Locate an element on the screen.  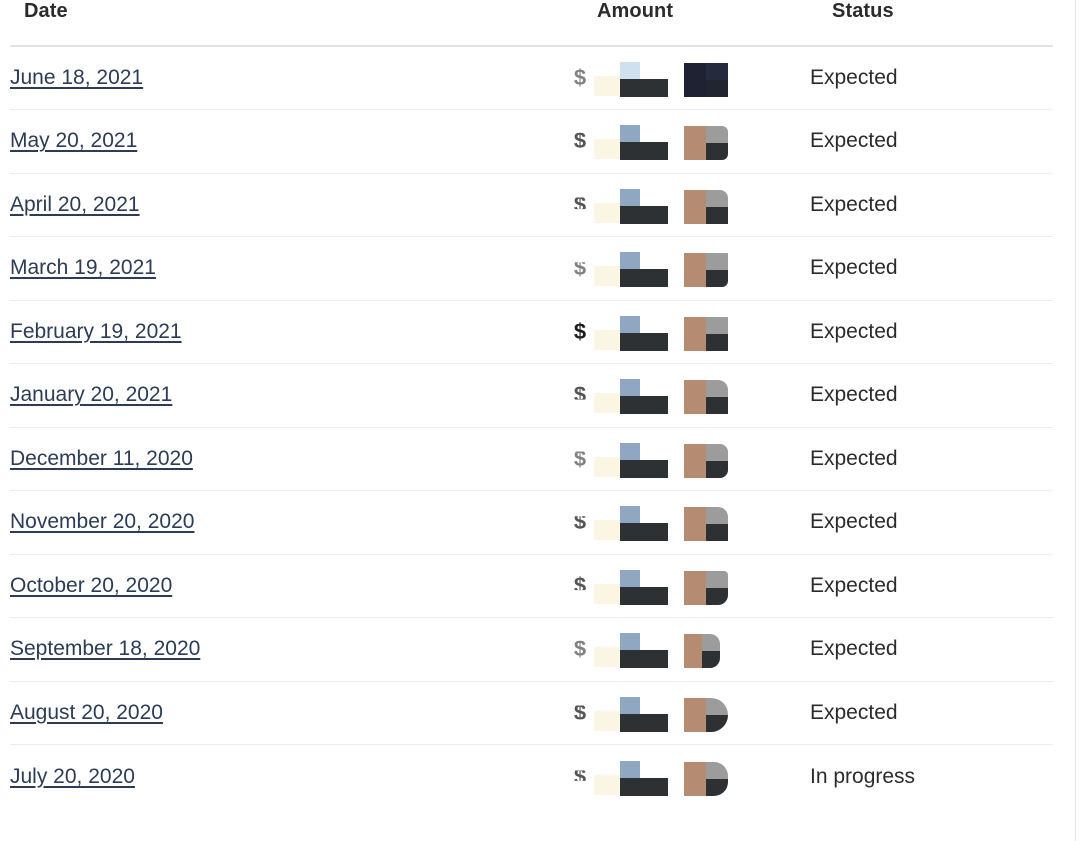
table-cell-date: June 18, 2021 is located at coordinates (290, 78).